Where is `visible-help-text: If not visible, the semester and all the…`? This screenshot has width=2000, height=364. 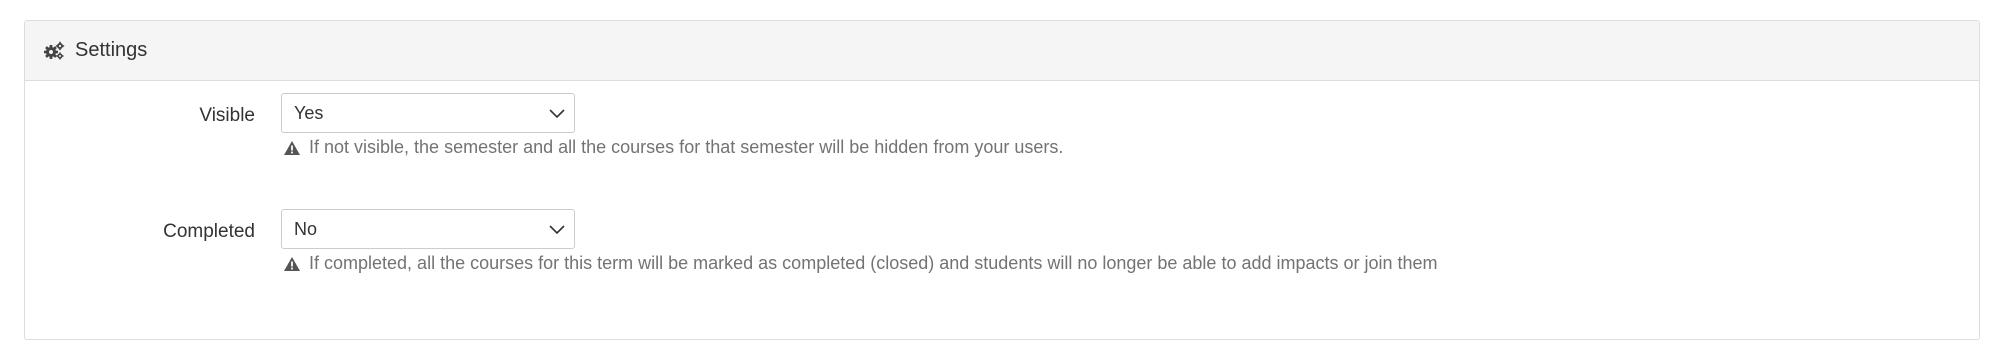
visible-help-text: If not visible, the semester and all the… is located at coordinates (673, 147).